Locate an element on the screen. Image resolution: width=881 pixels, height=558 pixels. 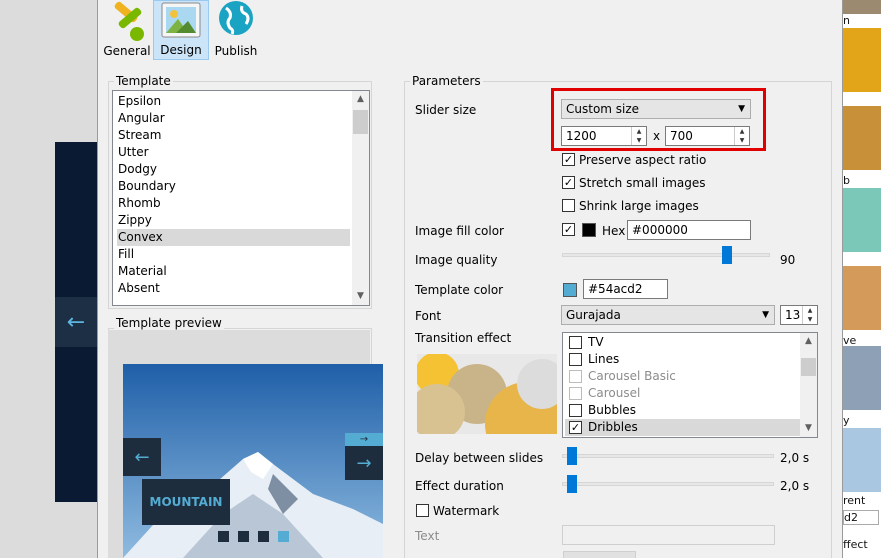
background-label: ffect is located at coordinates (855, 544).